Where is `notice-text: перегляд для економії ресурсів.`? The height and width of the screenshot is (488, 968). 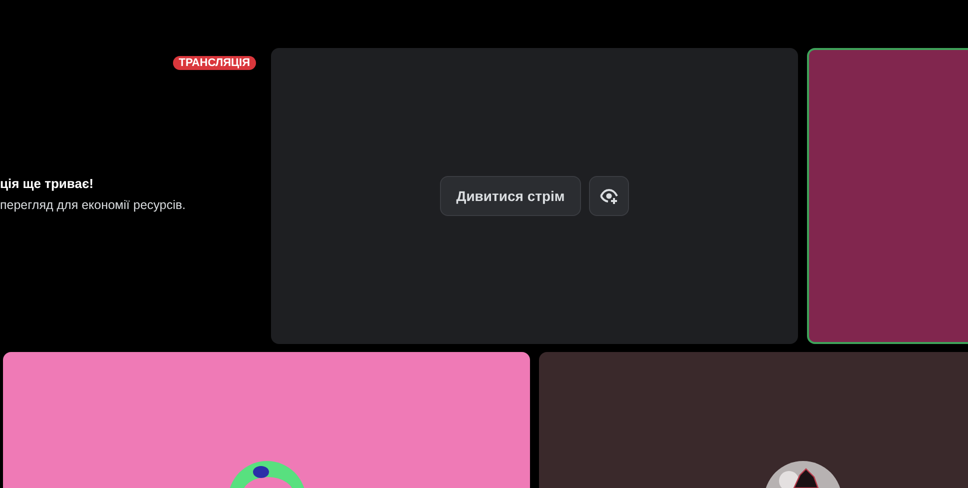 notice-text: перегляд для економії ресурсів. is located at coordinates (93, 205).